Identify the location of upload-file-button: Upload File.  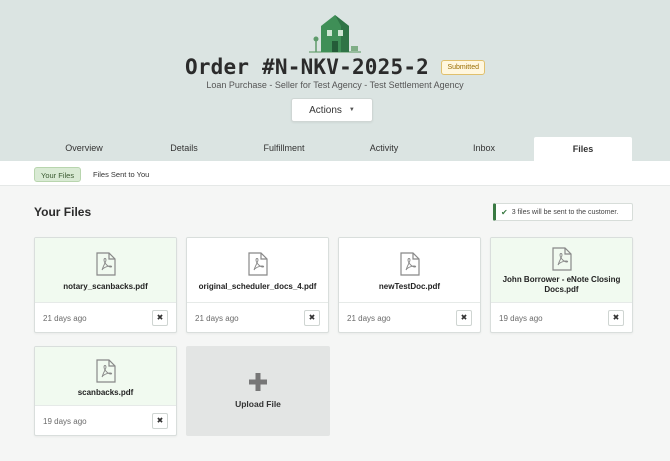
(258, 391).